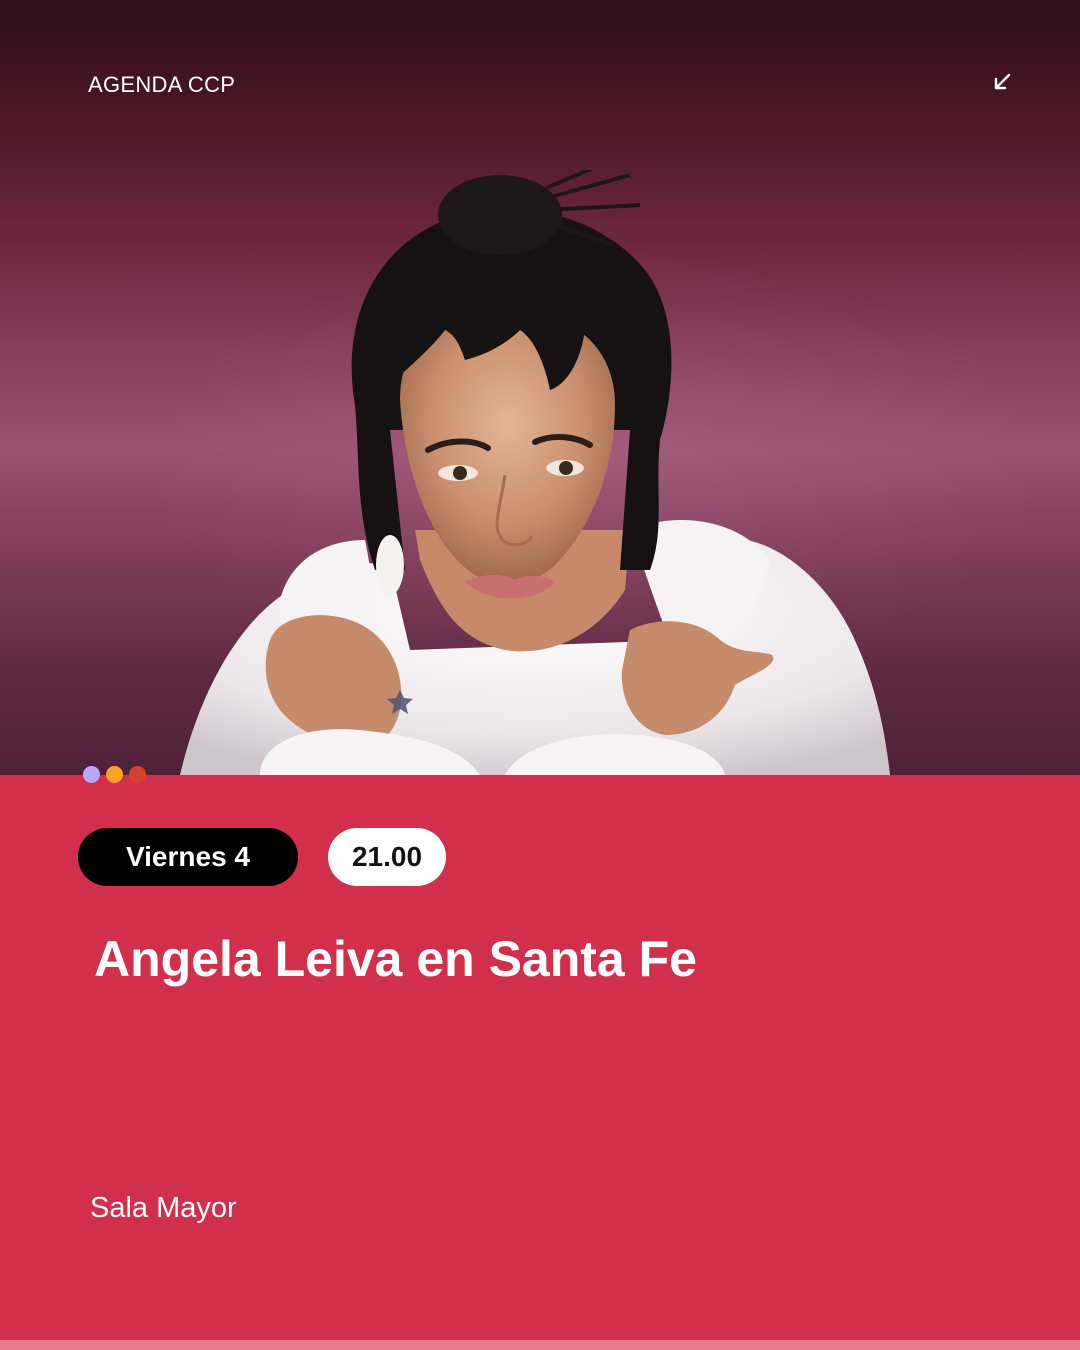  Describe the element at coordinates (188, 857) in the screenshot. I see `day-pill: Viernes 4` at that location.